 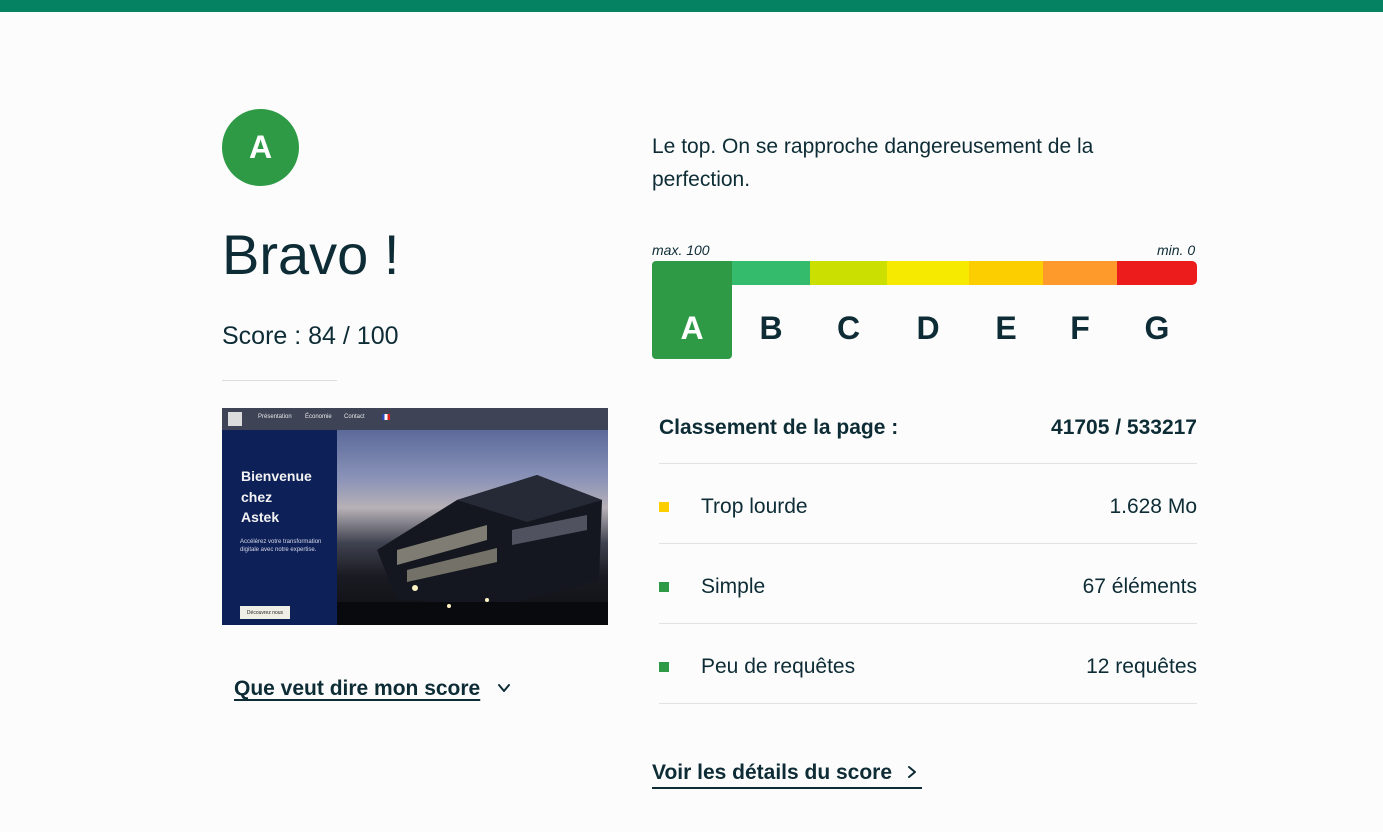 I want to click on grade-band-c, so click(x=848, y=273).